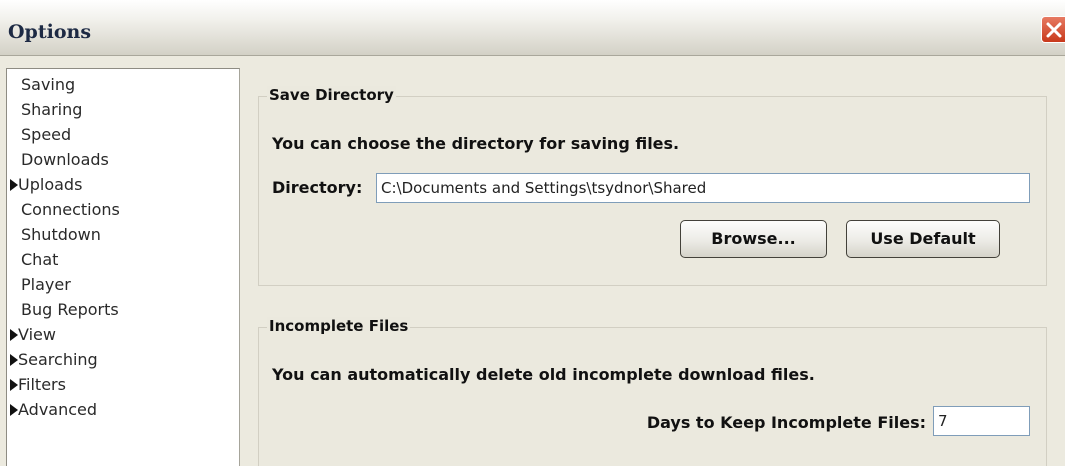 This screenshot has height=466, width=1065. Describe the element at coordinates (703, 188) in the screenshot. I see `directory-input: C:\Documents and Settings\tsydnor\Shared` at that location.